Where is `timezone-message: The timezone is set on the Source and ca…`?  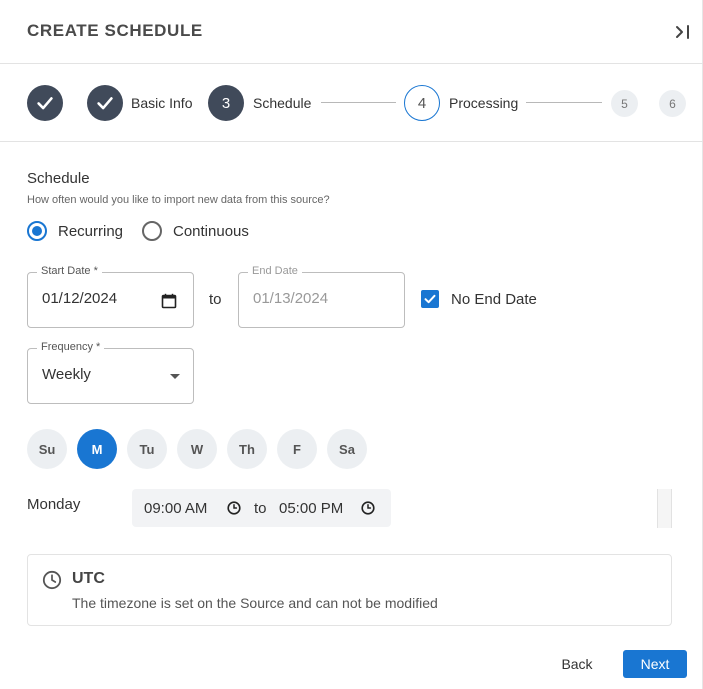
timezone-message: The timezone is set on the Source and ca… is located at coordinates (255, 603).